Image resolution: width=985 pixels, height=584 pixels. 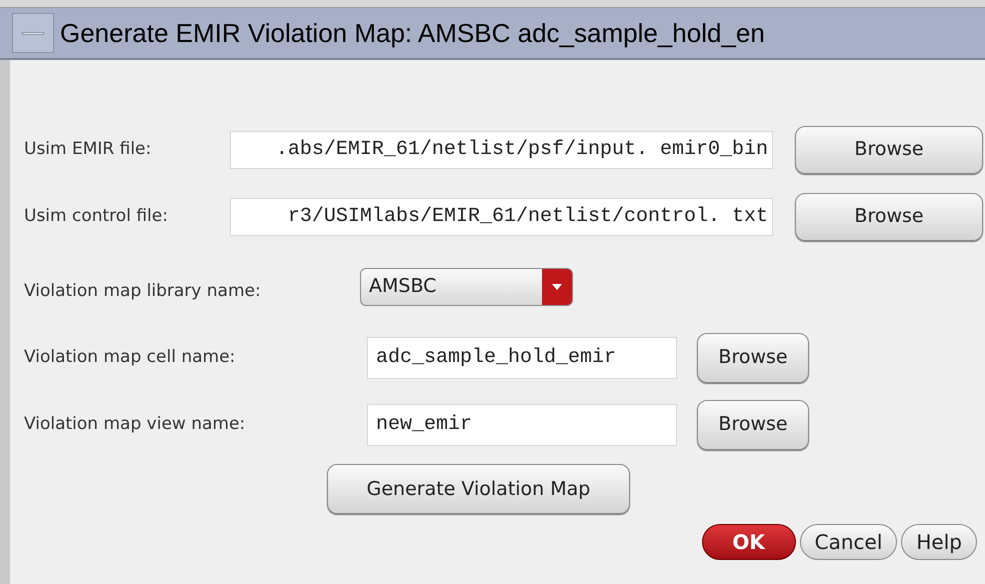 What do you see at coordinates (478, 489) in the screenshot?
I see `generate-violation-map-button: Generate Violation Map` at bounding box center [478, 489].